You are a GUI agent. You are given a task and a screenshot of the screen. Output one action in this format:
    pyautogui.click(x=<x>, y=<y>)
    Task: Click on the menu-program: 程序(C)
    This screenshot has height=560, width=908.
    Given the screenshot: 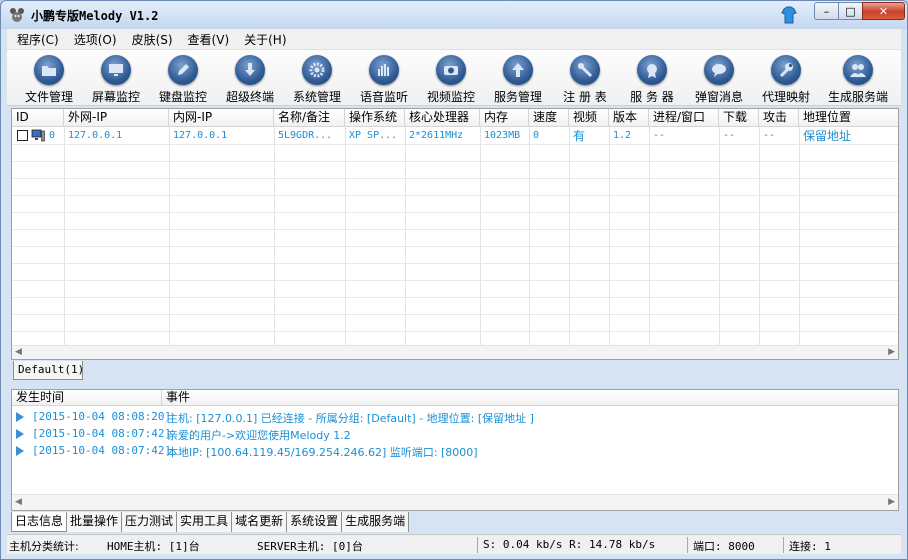 What is the action you would take?
    pyautogui.click(x=38, y=39)
    